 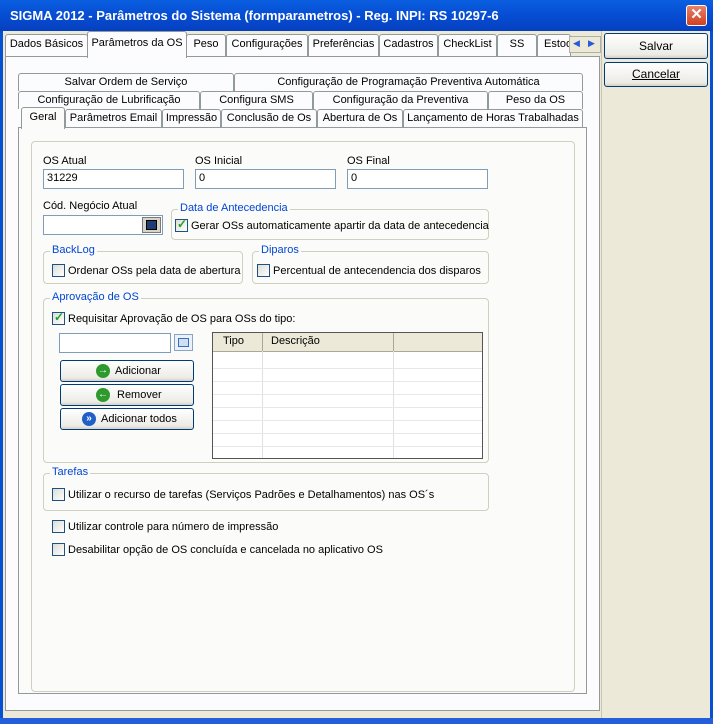 I want to click on lookup-icon, so click(x=183, y=342).